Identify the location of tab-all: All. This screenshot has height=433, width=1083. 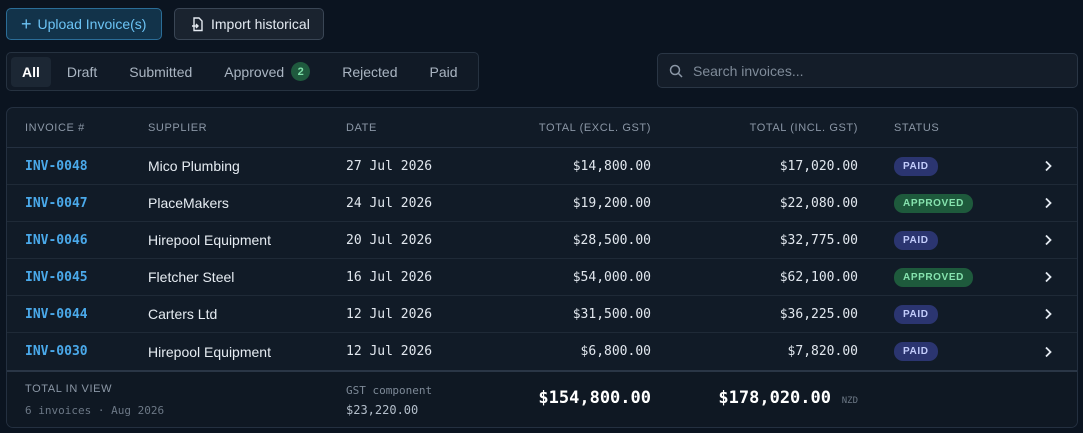
(31, 71).